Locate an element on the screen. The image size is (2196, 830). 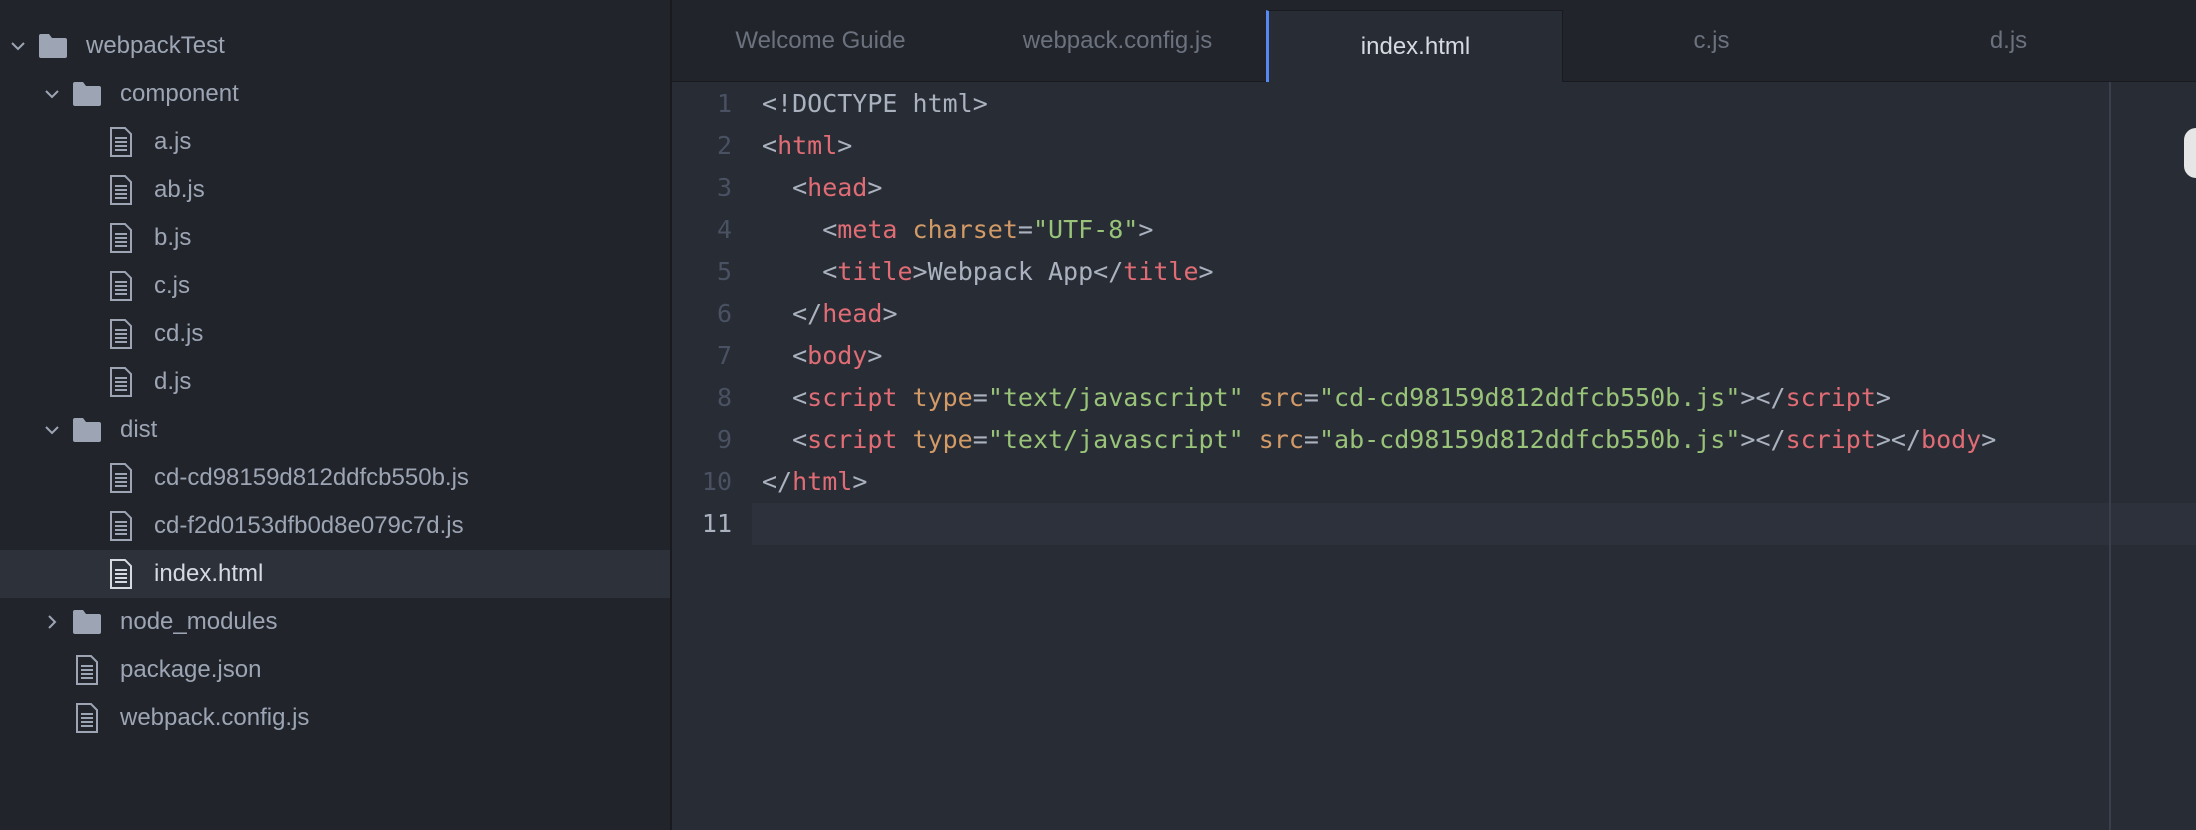
code-token: html is located at coordinates (807, 145).